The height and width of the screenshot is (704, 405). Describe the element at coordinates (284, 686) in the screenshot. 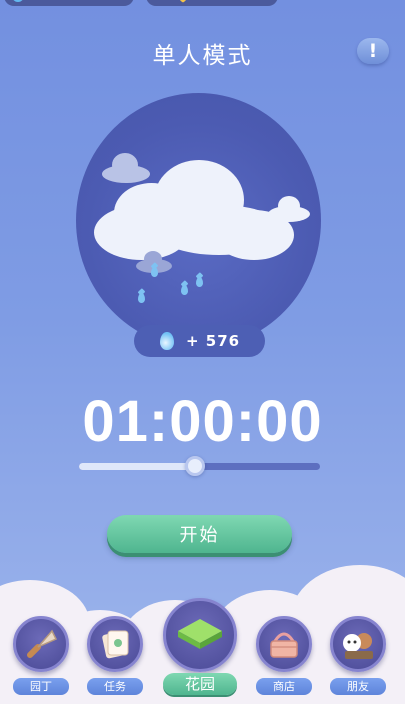

I see `nav-label-shop: 商店` at that location.